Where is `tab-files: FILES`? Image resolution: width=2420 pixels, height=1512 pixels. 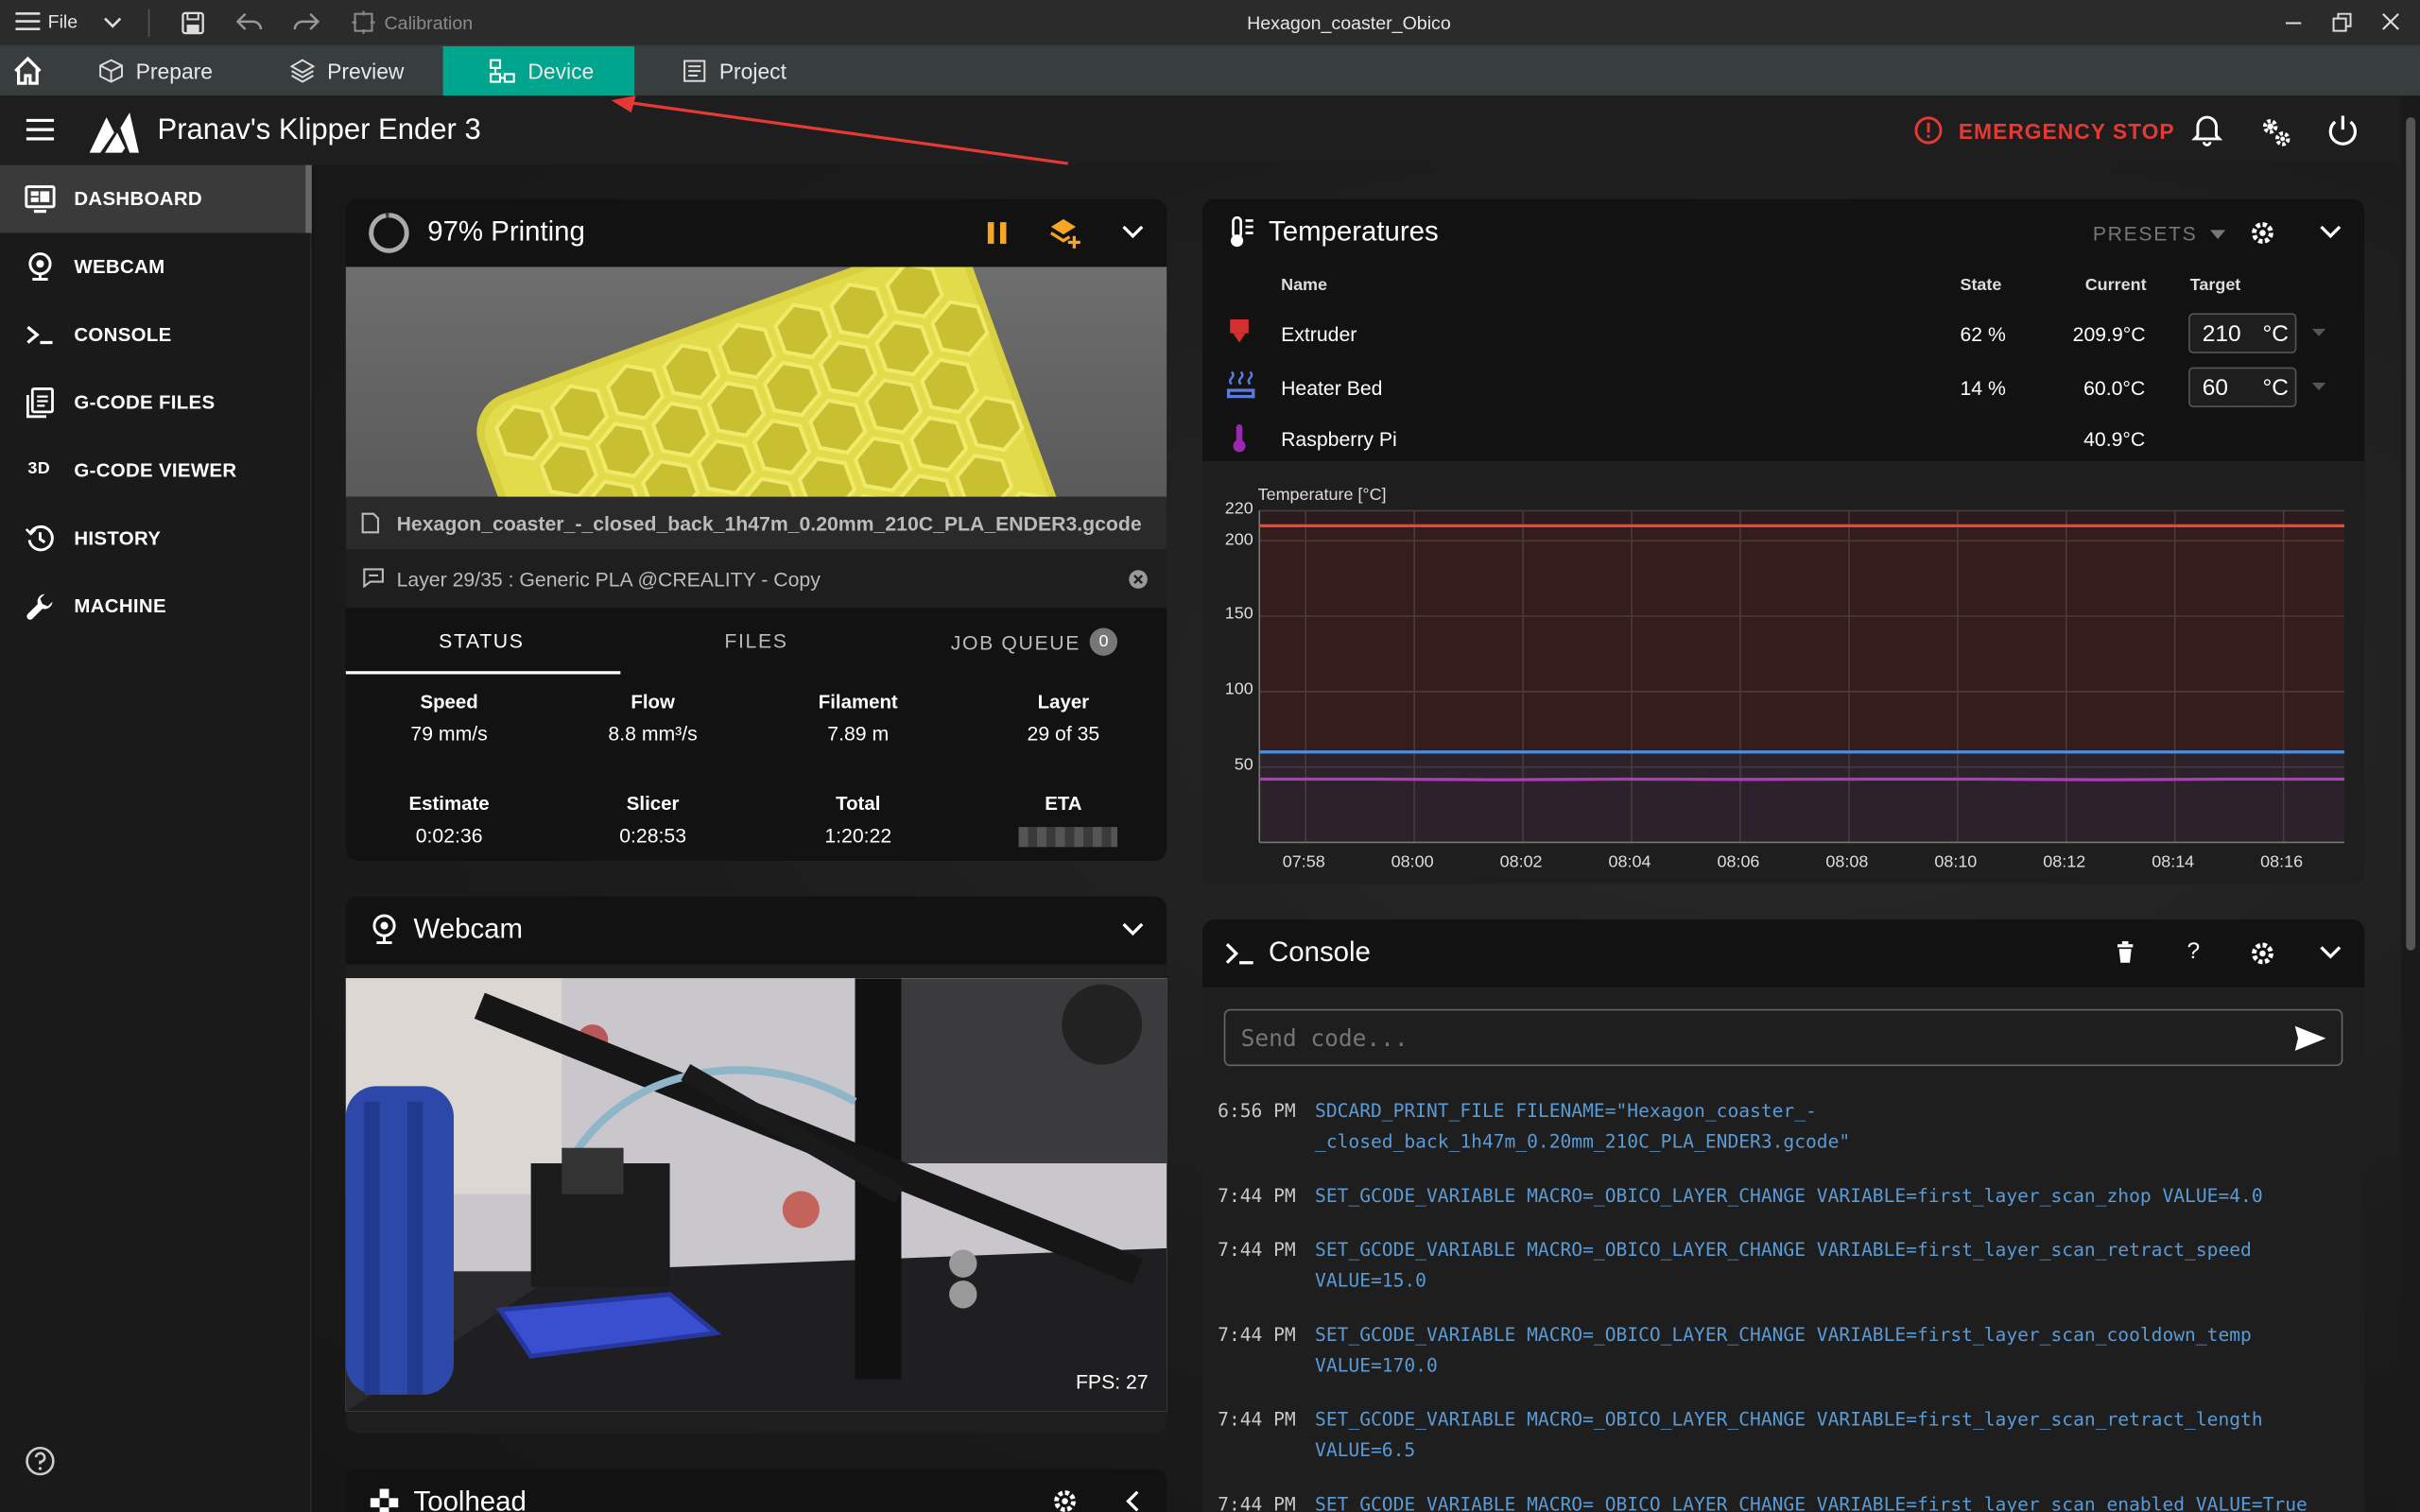 tab-files: FILES is located at coordinates (755, 640).